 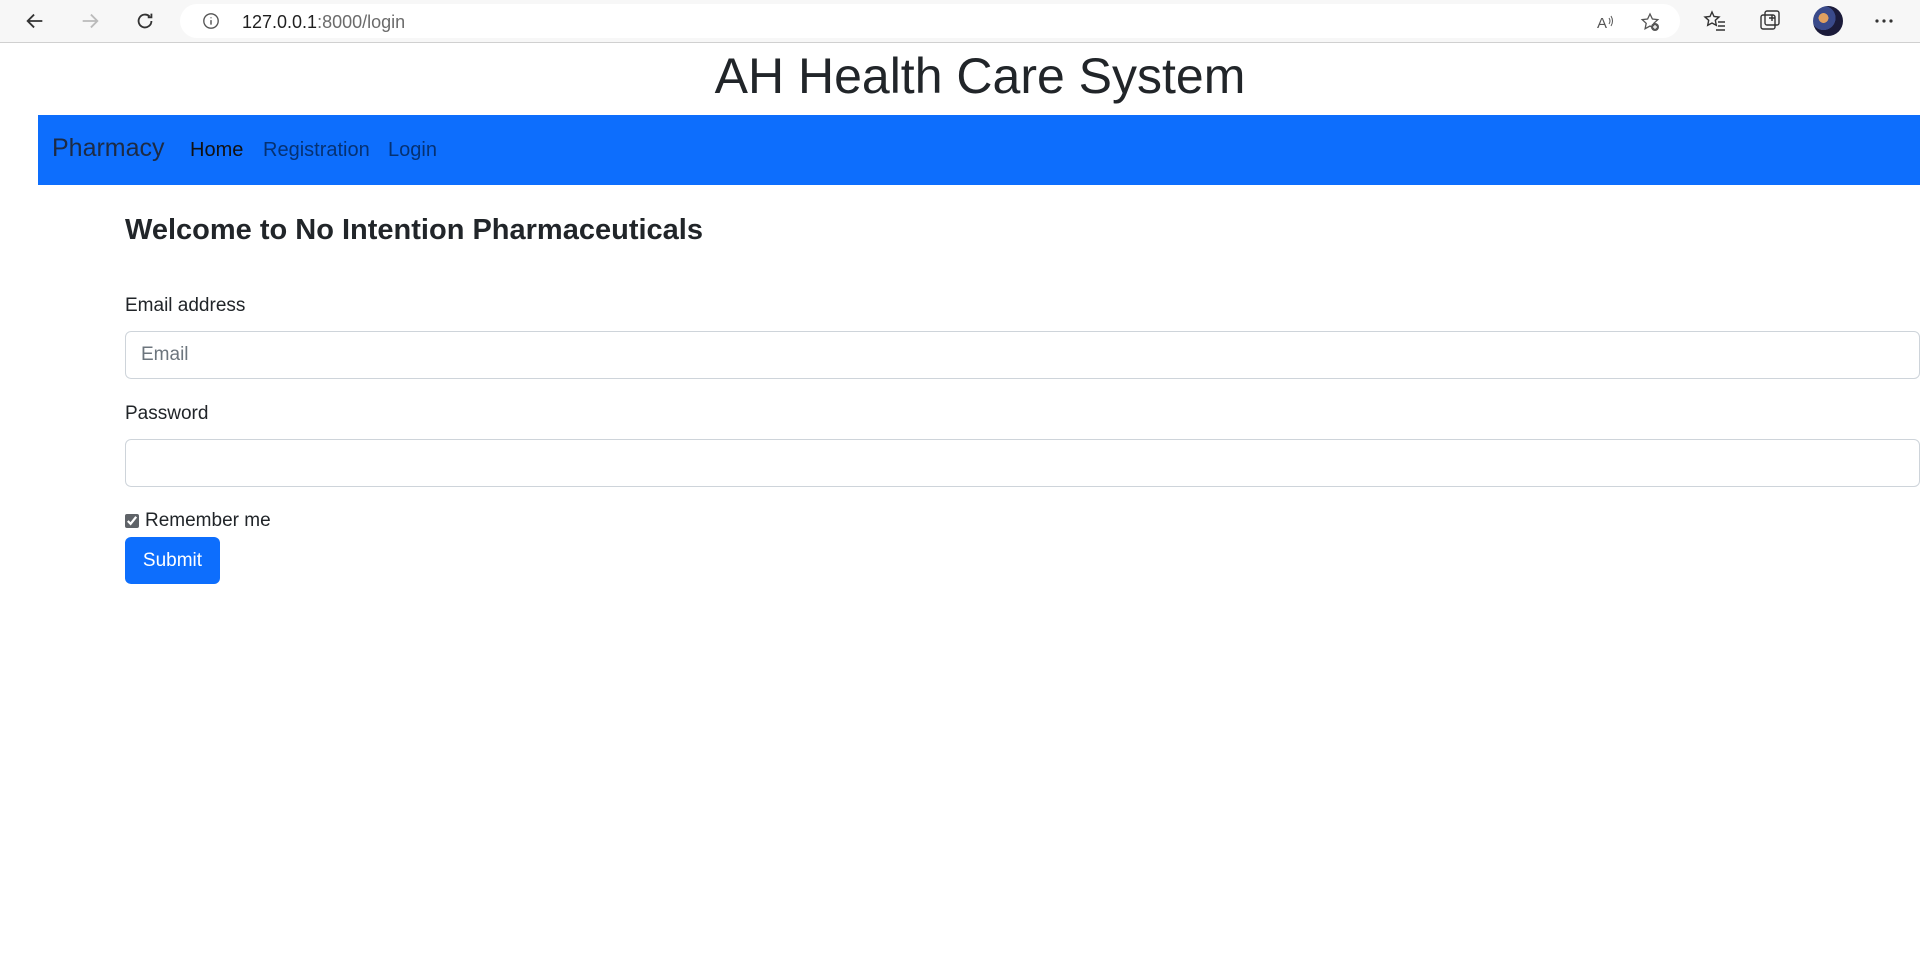 I want to click on back-button, so click(x=35, y=21).